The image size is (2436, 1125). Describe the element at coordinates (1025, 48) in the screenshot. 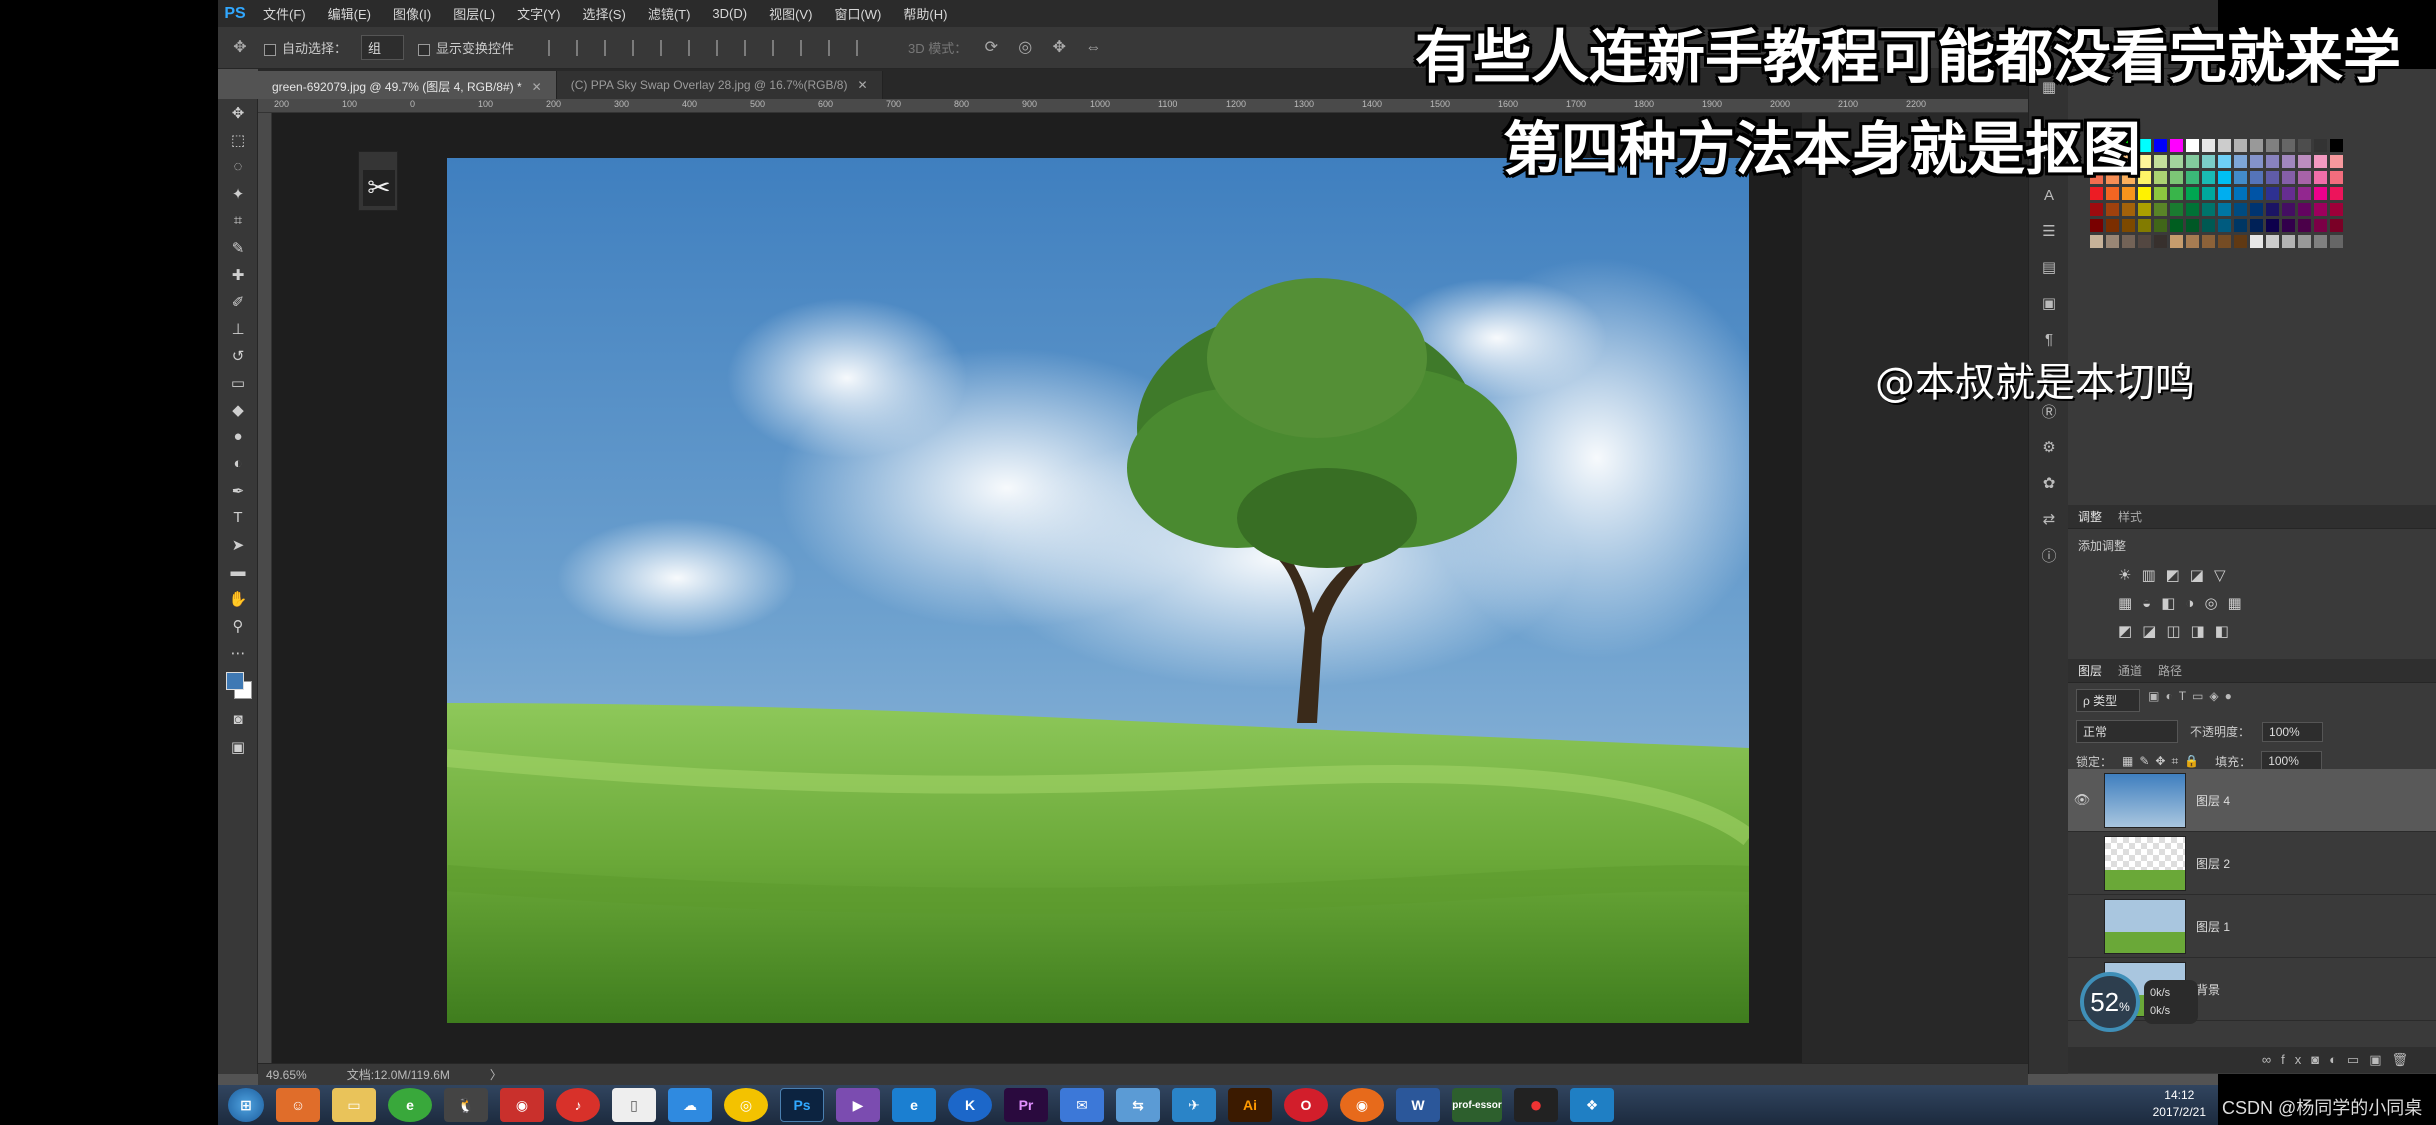

I see `3d-roll-icon: ◎` at that location.